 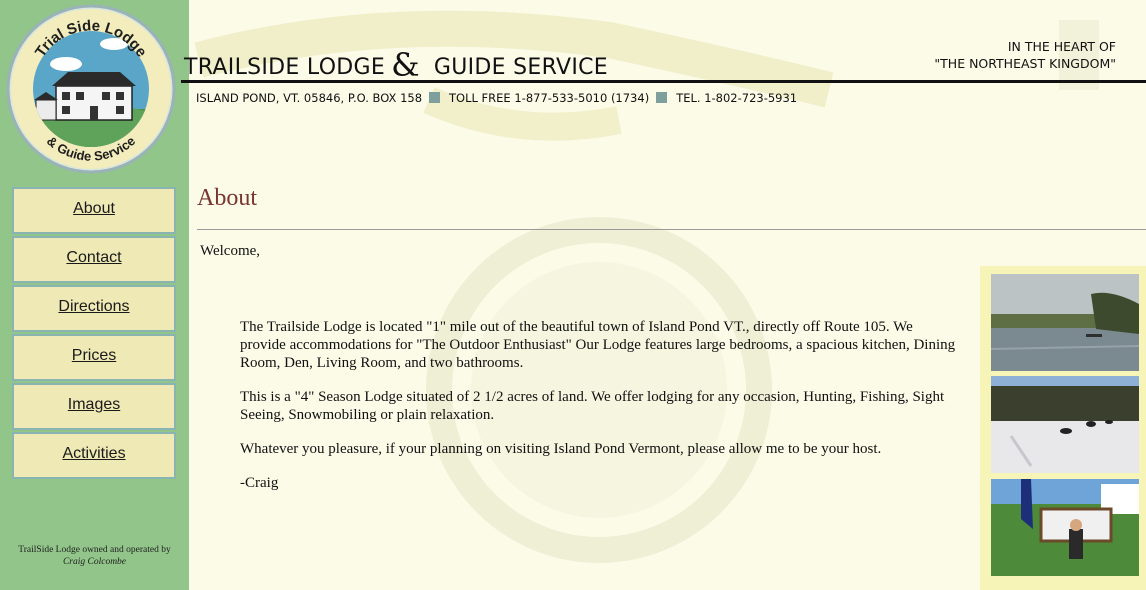 I want to click on address: ISLAND POND, VT. 05846, P.O. BOX 158, so click(x=309, y=98).